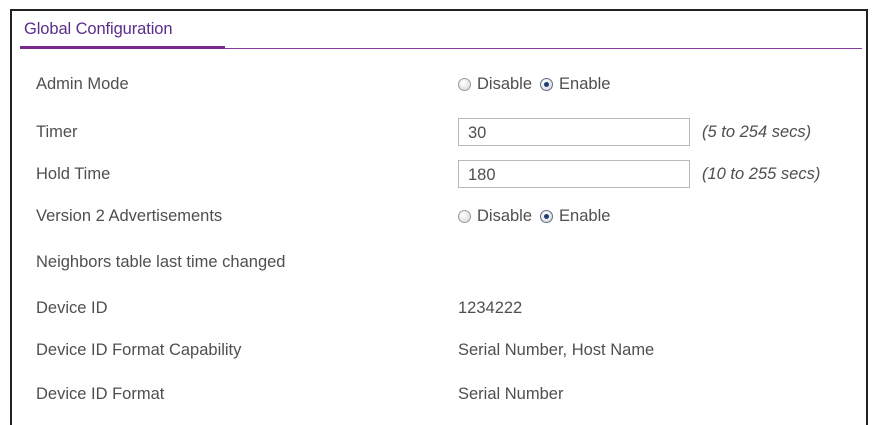  What do you see at coordinates (584, 216) in the screenshot?
I see `v2-advertisements-enable-label: Enable` at bounding box center [584, 216].